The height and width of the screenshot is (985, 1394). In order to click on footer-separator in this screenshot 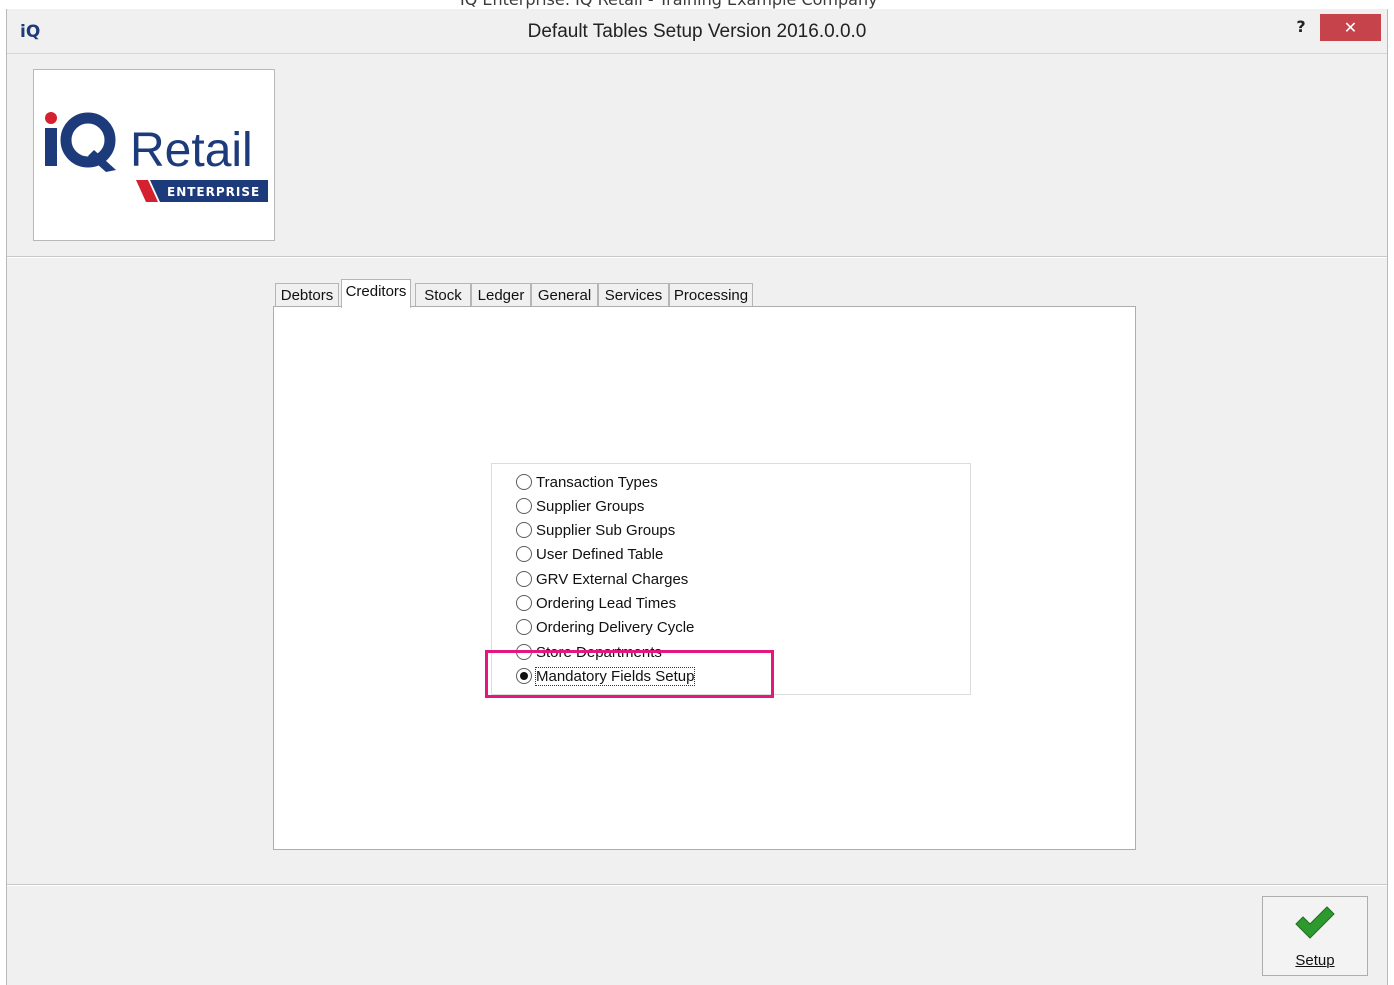, I will do `click(697, 885)`.